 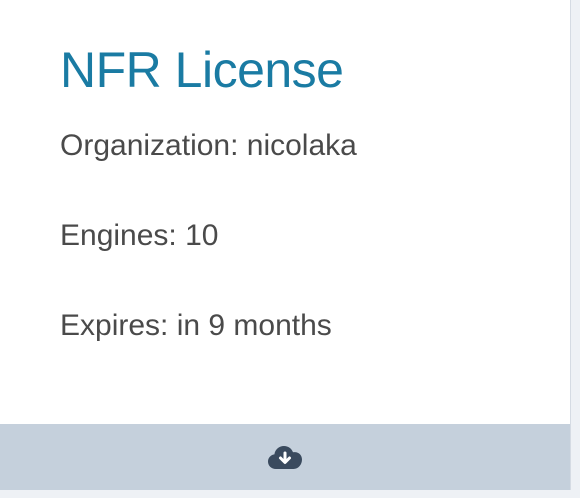 What do you see at coordinates (290, 494) in the screenshot?
I see `bottom-edge-divider` at bounding box center [290, 494].